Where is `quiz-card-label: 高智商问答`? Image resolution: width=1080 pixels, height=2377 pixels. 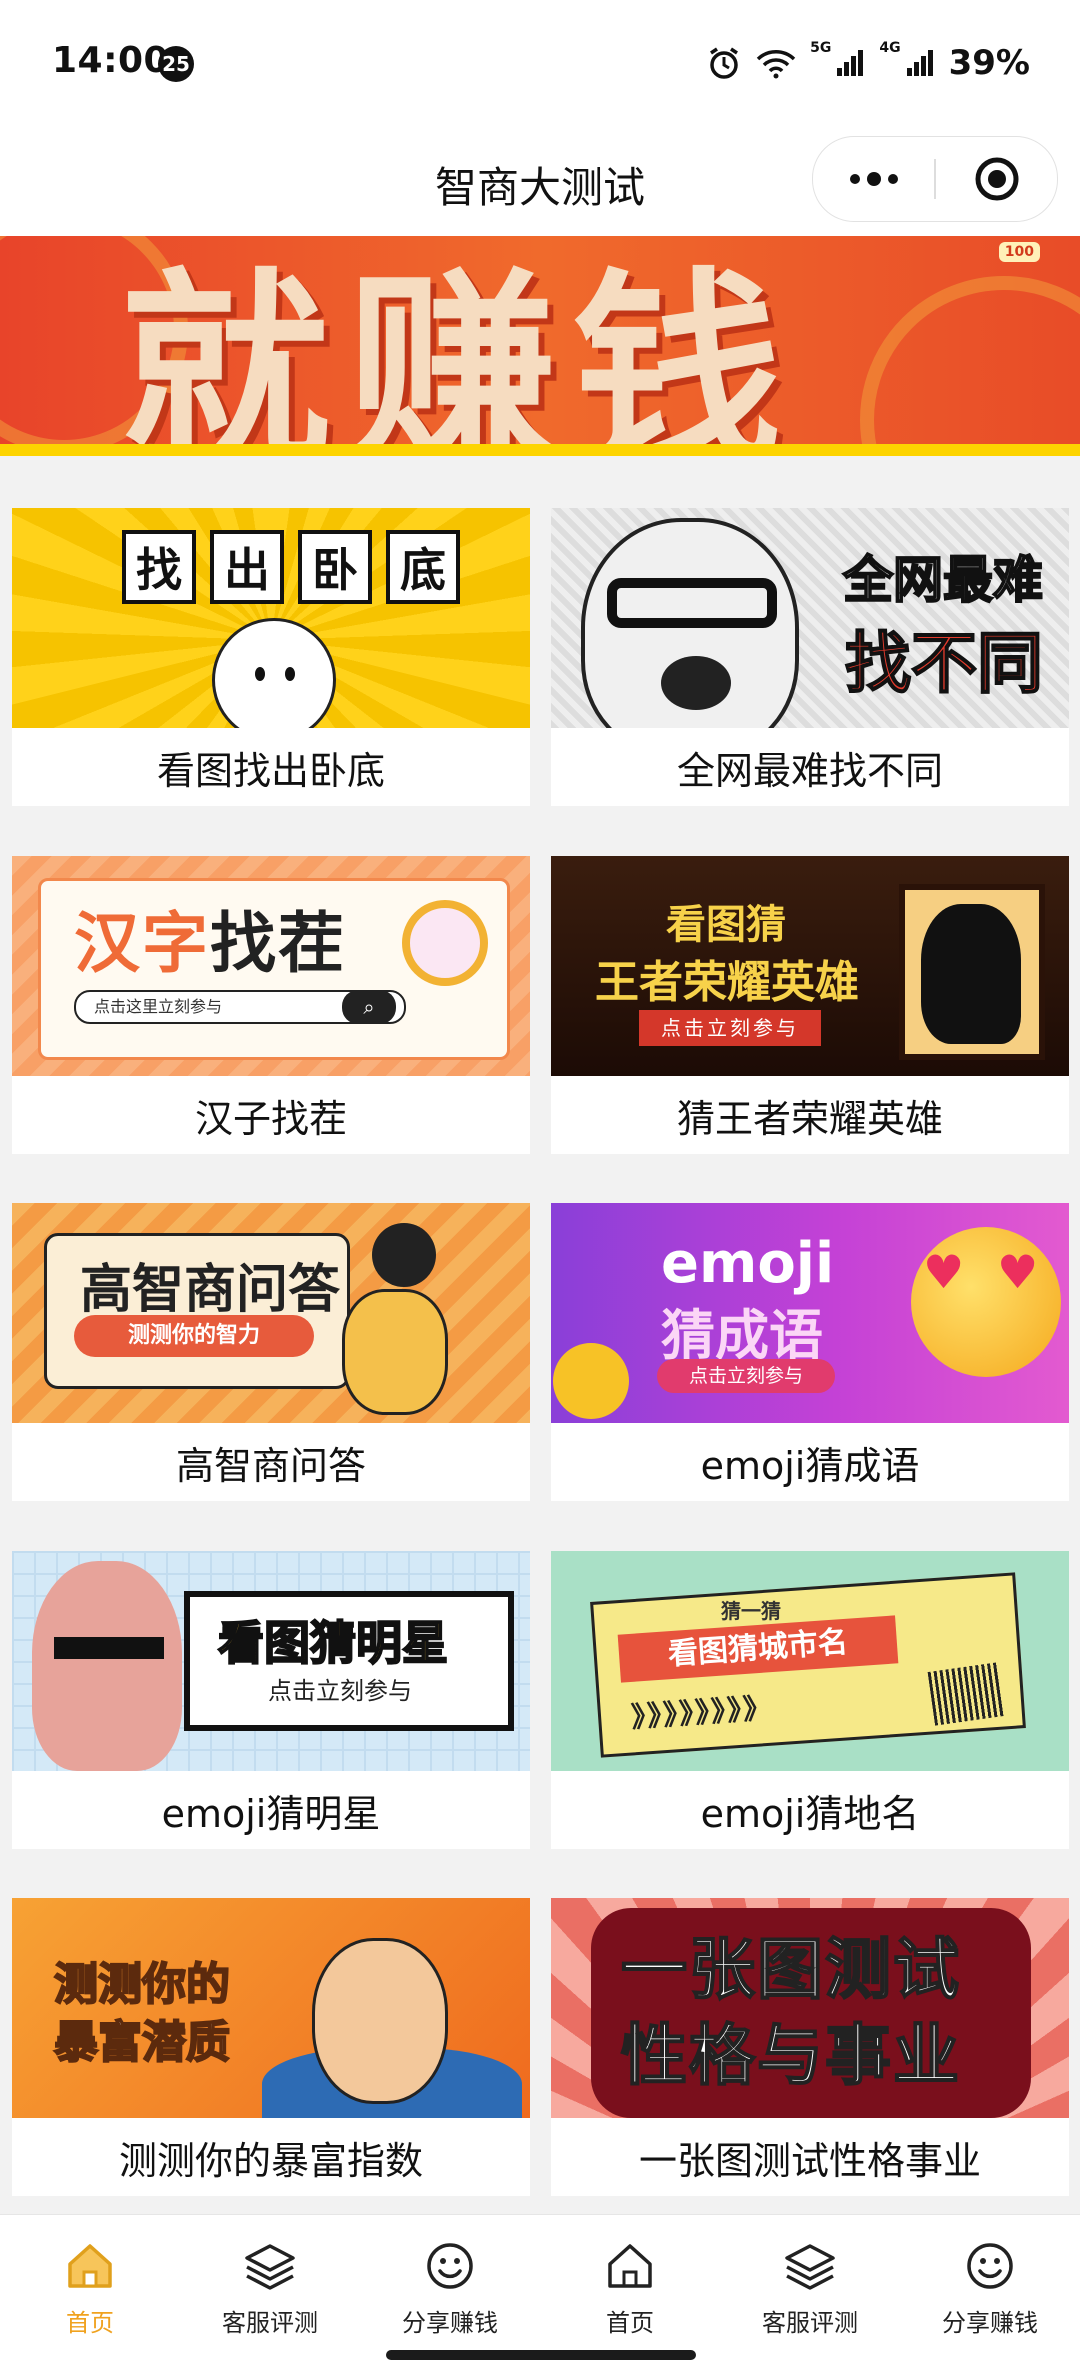
quiz-card-label: 高智商问答 is located at coordinates (270, 1465).